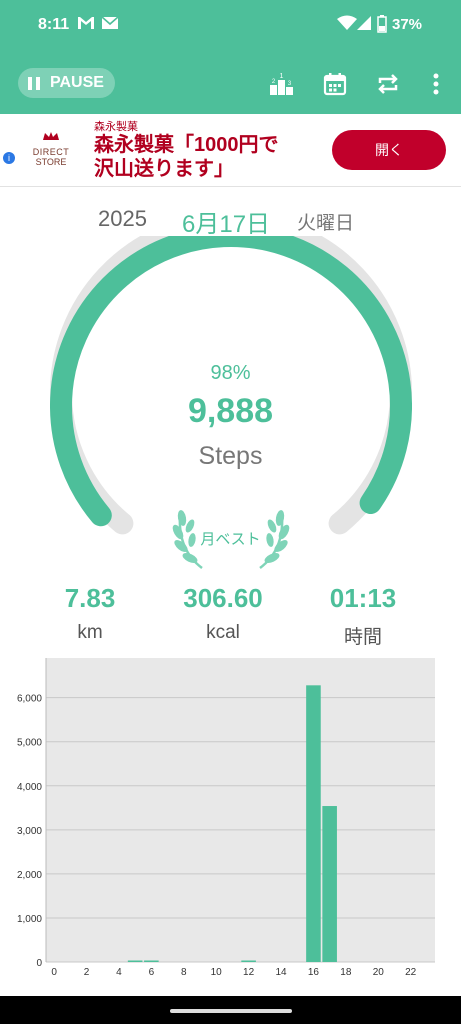 Image resolution: width=461 pixels, height=1024 pixels. I want to click on x-tick-label: 8, so click(184, 972).